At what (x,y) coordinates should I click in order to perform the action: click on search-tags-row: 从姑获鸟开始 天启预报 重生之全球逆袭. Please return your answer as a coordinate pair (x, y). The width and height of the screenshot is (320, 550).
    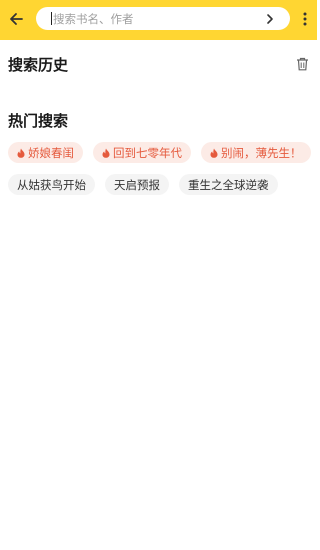
    Looking at the image, I should click on (143, 184).